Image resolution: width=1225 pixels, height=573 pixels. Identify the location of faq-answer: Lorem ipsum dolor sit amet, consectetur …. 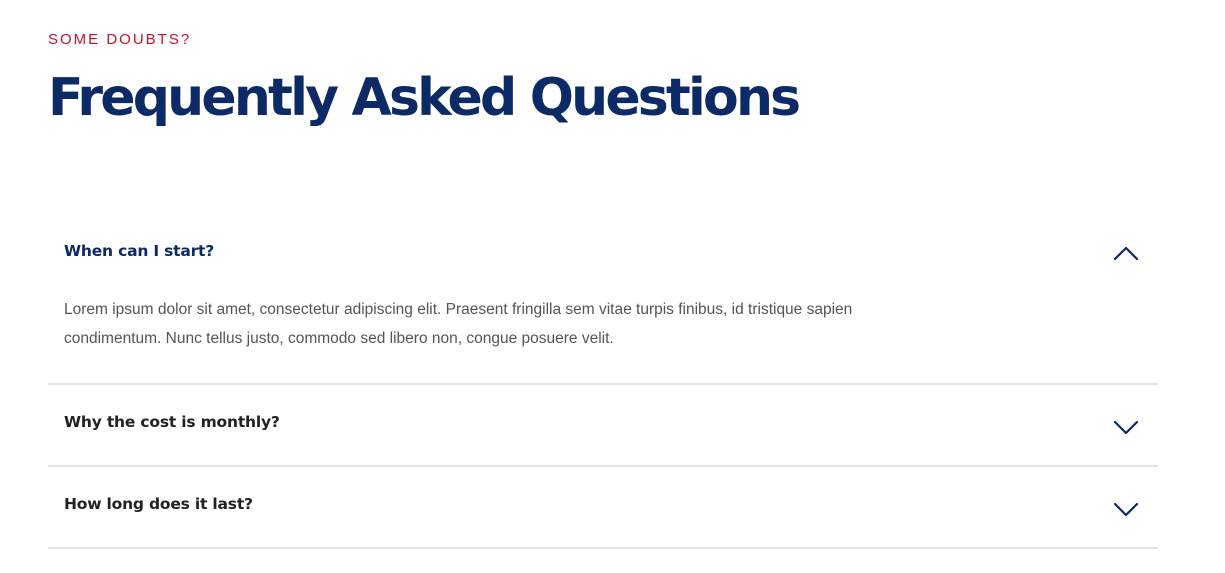
(458, 324).